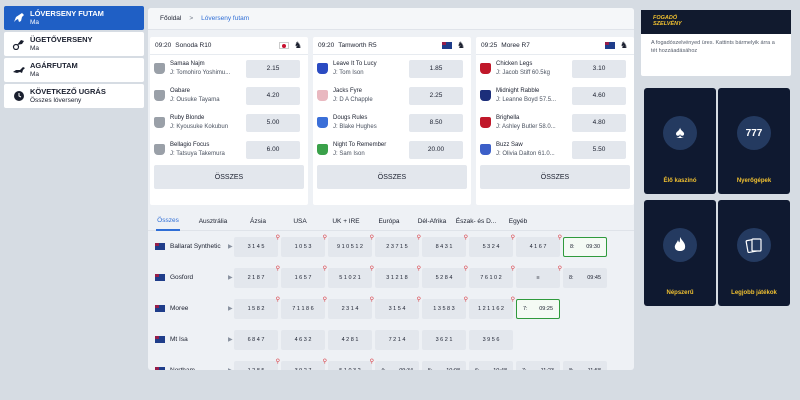  Describe the element at coordinates (67, 13) in the screenshot. I see `sidebar-item-title: LÓVERSENY FUTAM` at that location.